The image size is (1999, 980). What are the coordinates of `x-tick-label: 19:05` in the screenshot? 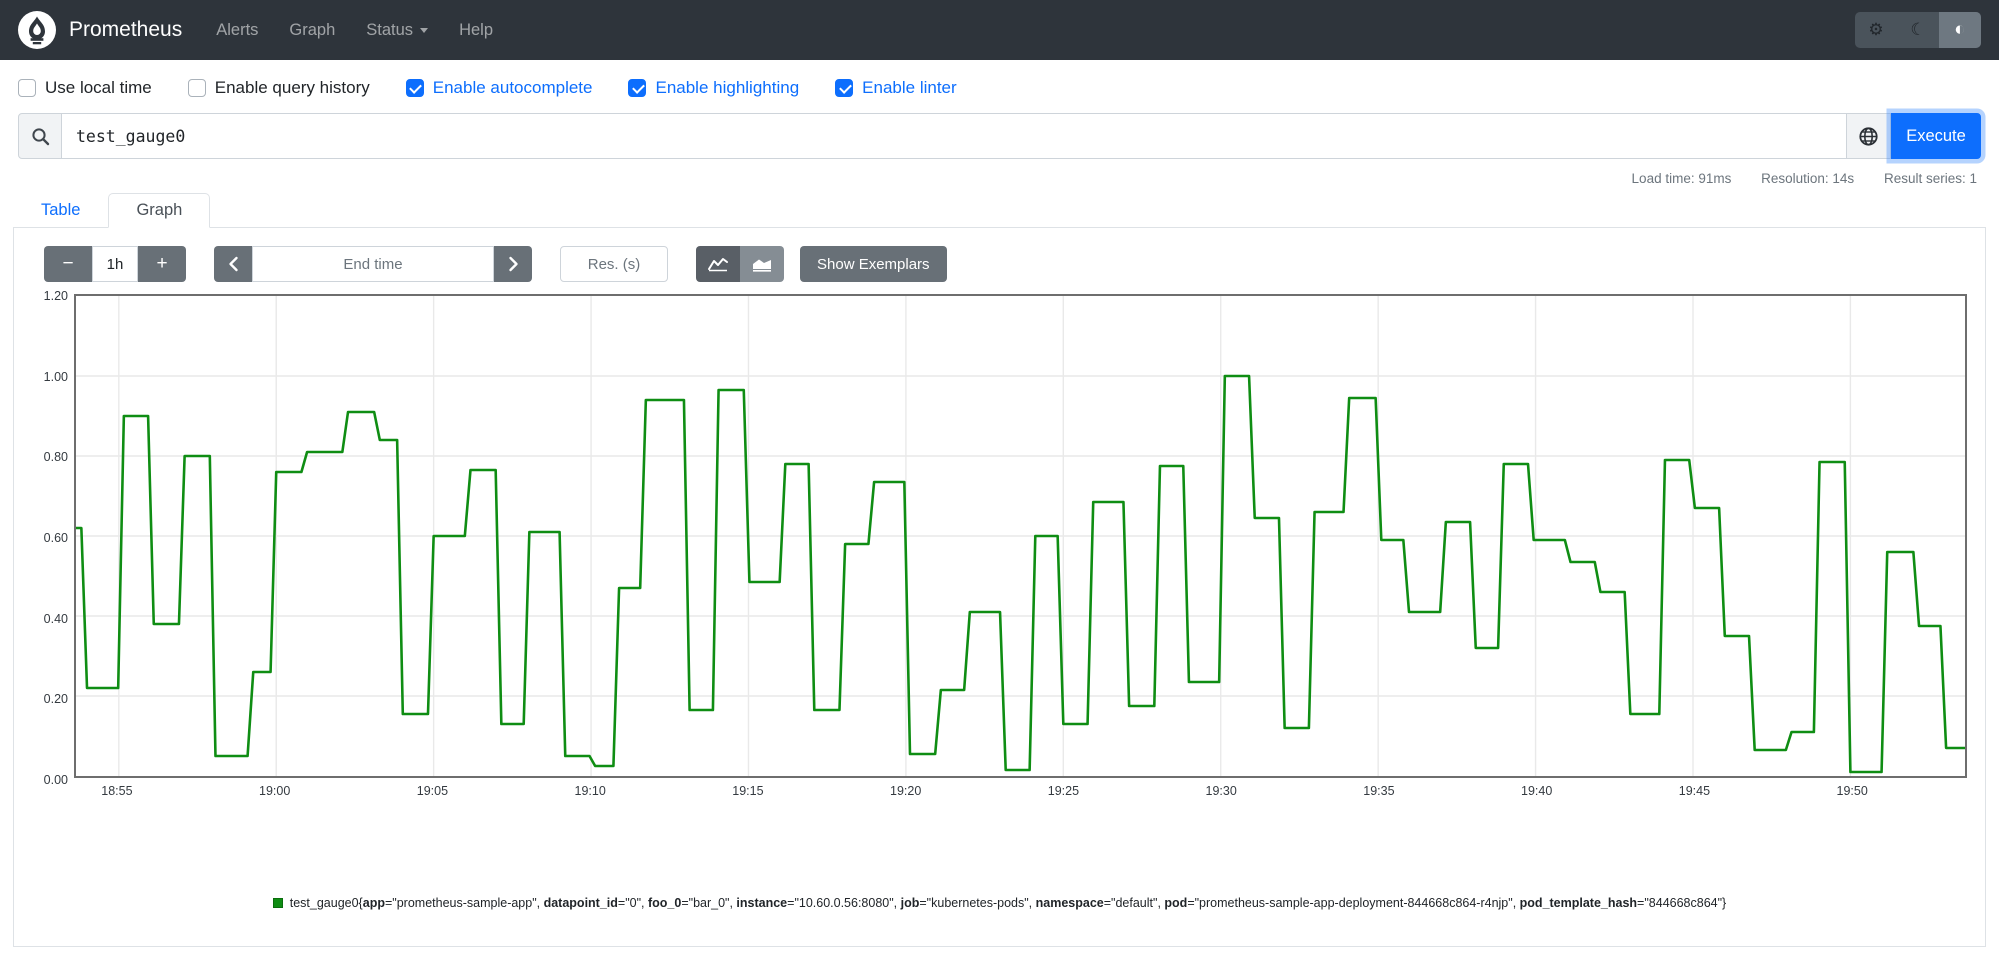 It's located at (432, 791).